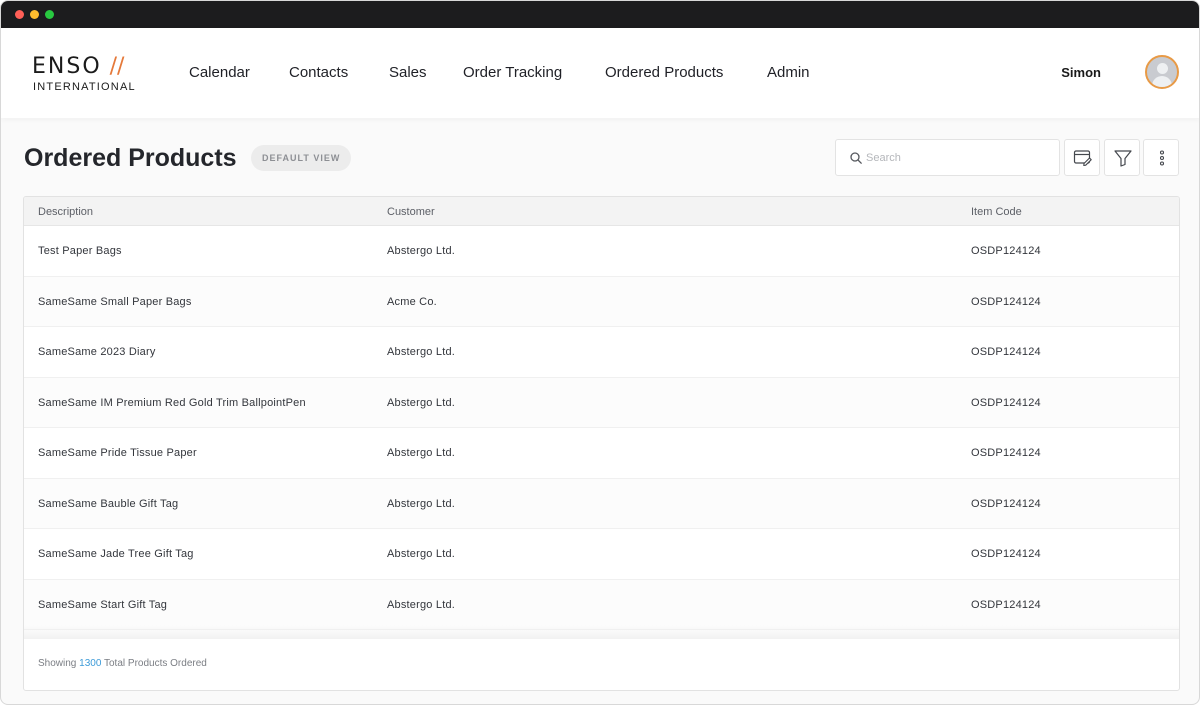  I want to click on footer-suffix: Total Products Ordered, so click(155, 663).